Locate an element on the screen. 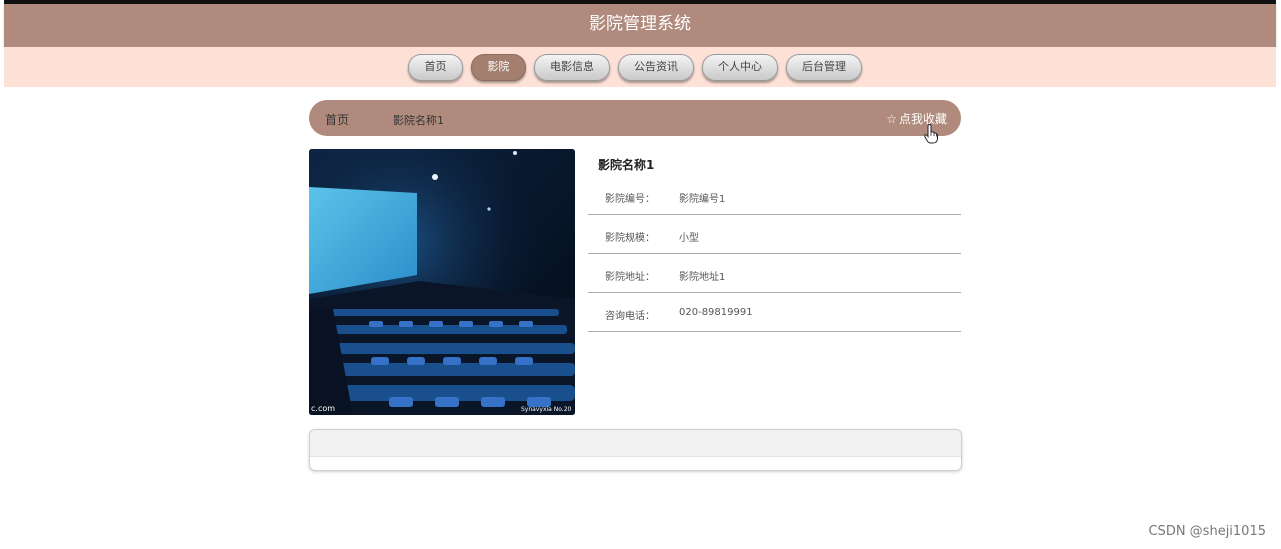 The image size is (1281, 549). info-value: 小型 is located at coordinates (689, 238).